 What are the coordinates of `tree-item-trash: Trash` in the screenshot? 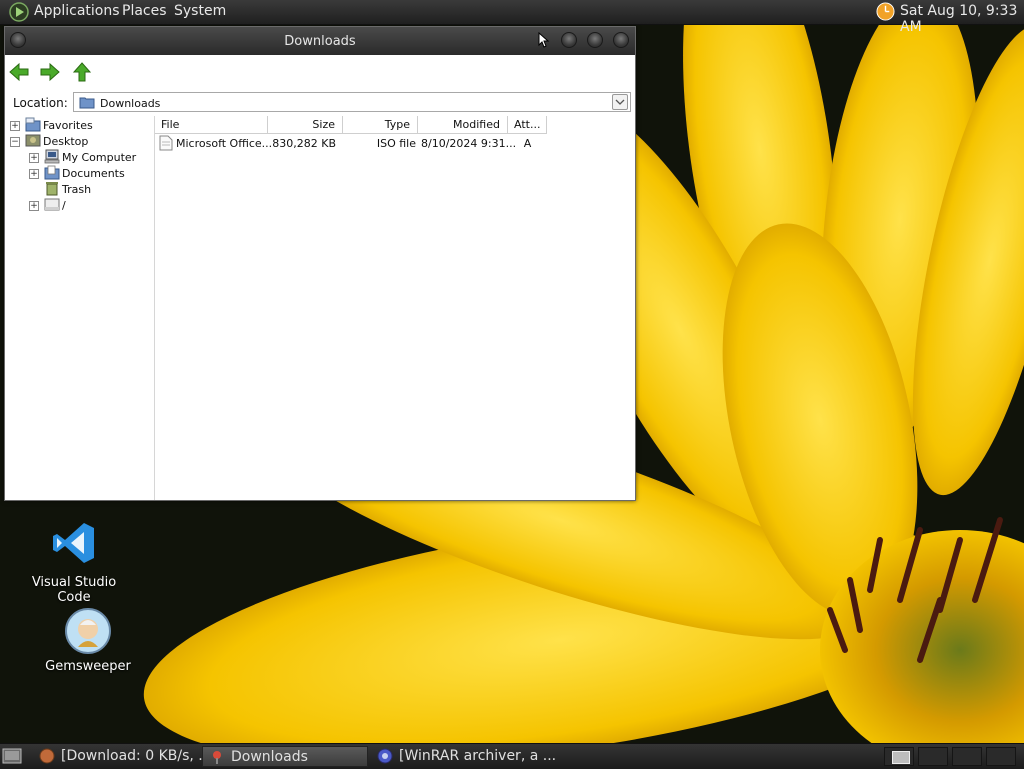 It's located at (91, 189).